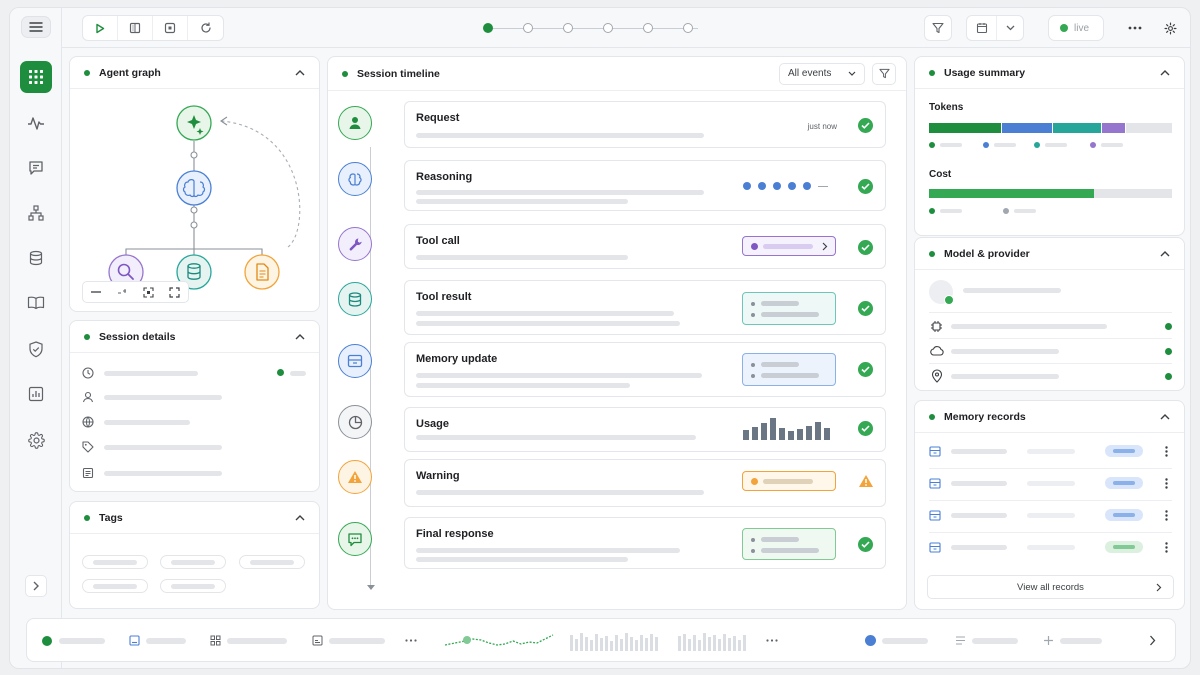 Image resolution: width=1200 pixels, height=675 pixels. Describe the element at coordinates (36, 303) in the screenshot. I see `sidebar-item-docs` at that location.